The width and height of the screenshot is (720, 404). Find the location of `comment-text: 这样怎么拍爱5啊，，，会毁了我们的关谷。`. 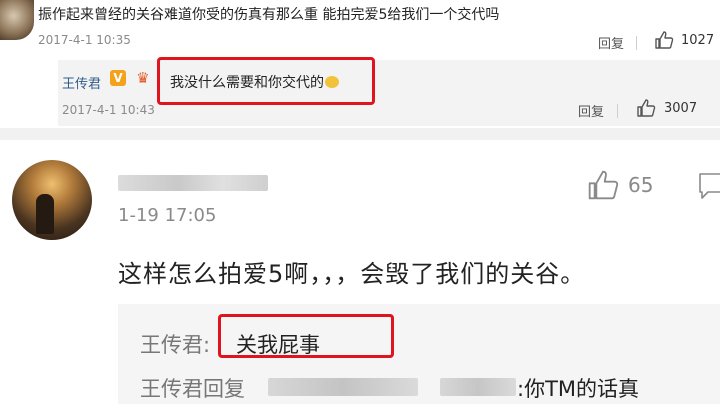

comment-text: 这样怎么拍爱5啊，，，会毁了我们的关谷。 is located at coordinates (352, 274).